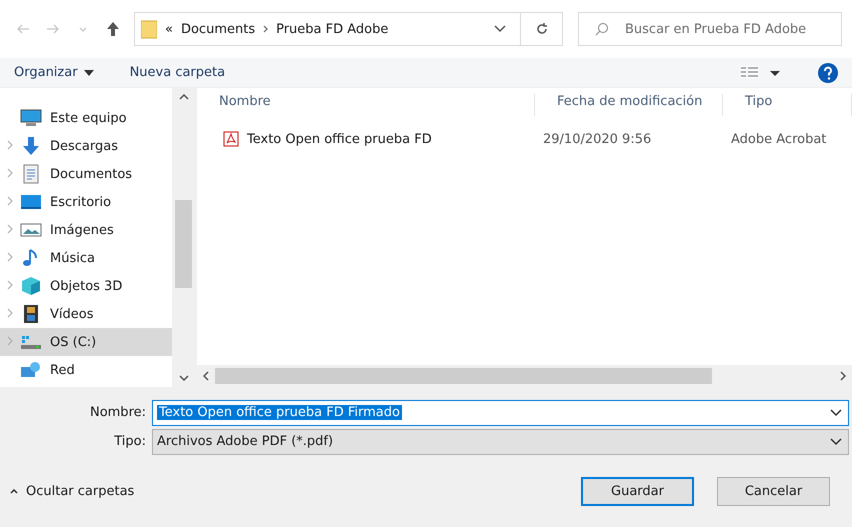 The width and height of the screenshot is (852, 527). What do you see at coordinates (773, 491) in the screenshot?
I see `cancel-button: Cancelar` at bounding box center [773, 491].